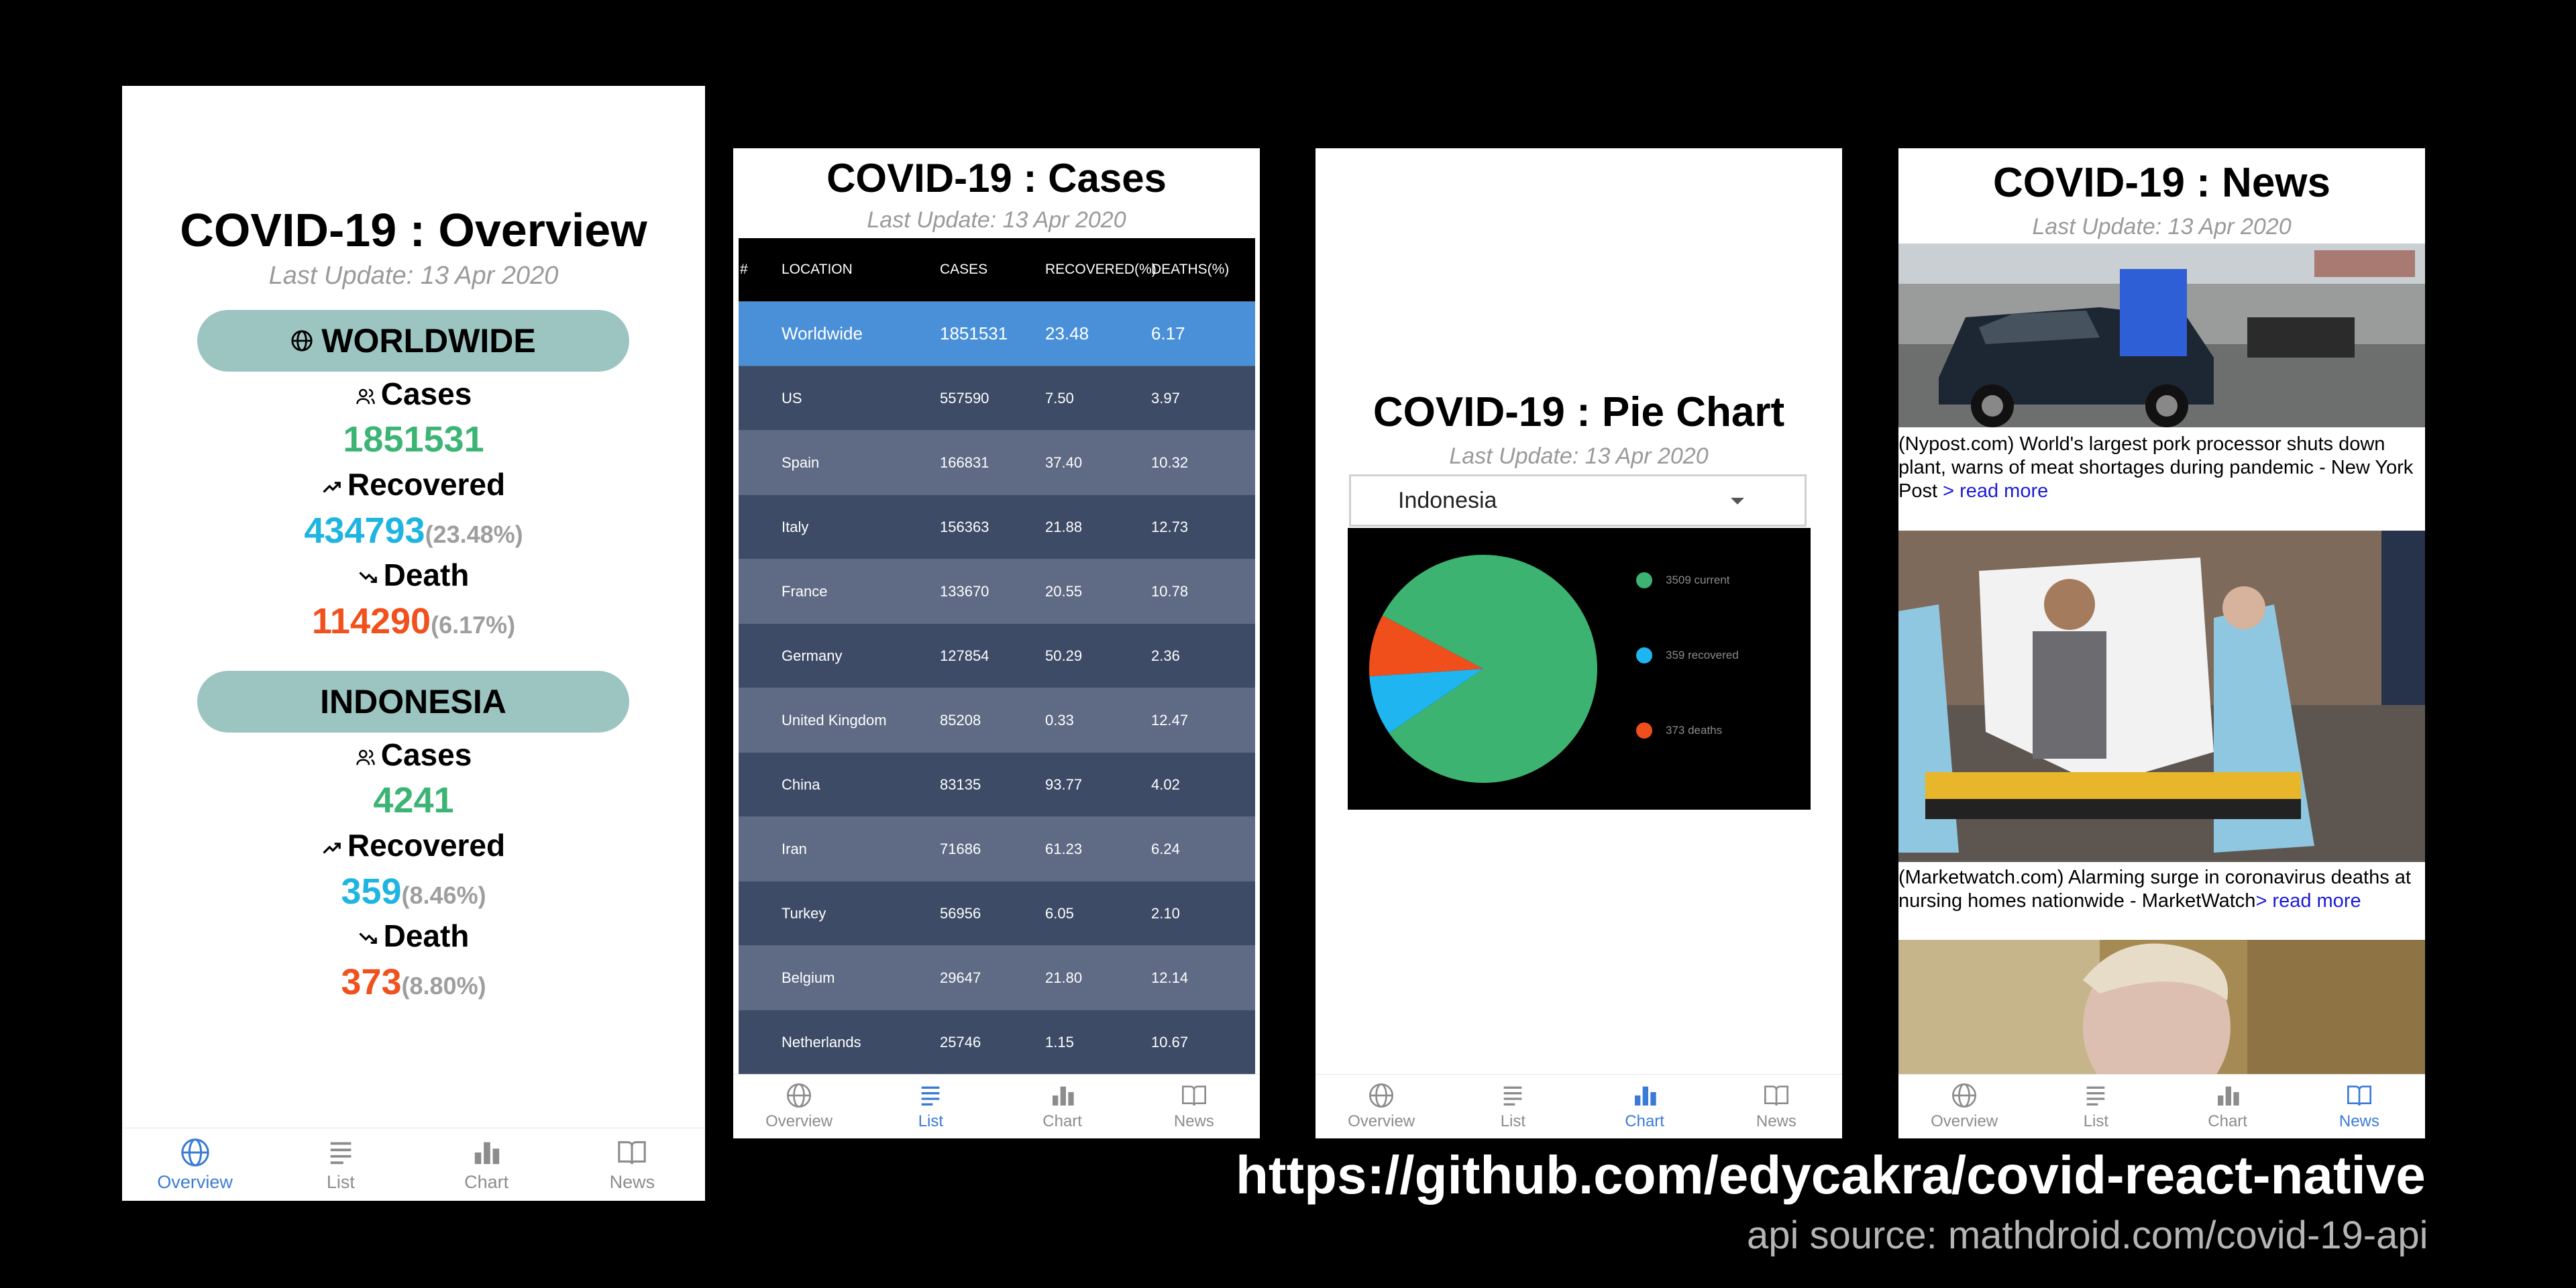  Describe the element at coordinates (997, 913) in the screenshot. I see `table-row: Turkey 56956 6.05 2.10` at that location.